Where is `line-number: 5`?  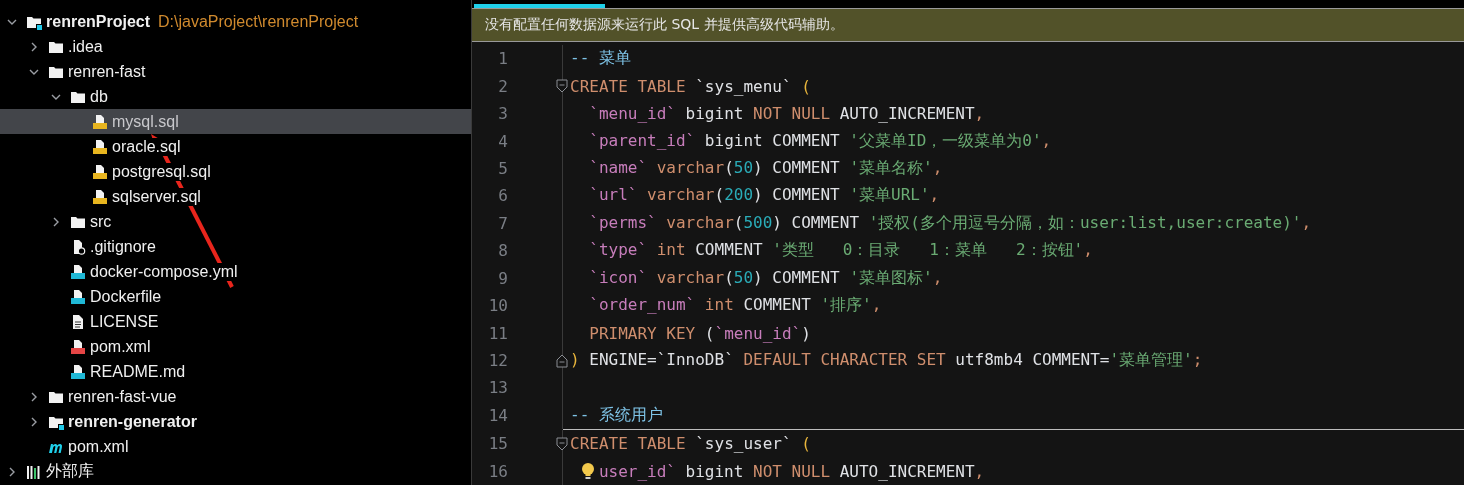
line-number: 5 is located at coordinates (502, 168).